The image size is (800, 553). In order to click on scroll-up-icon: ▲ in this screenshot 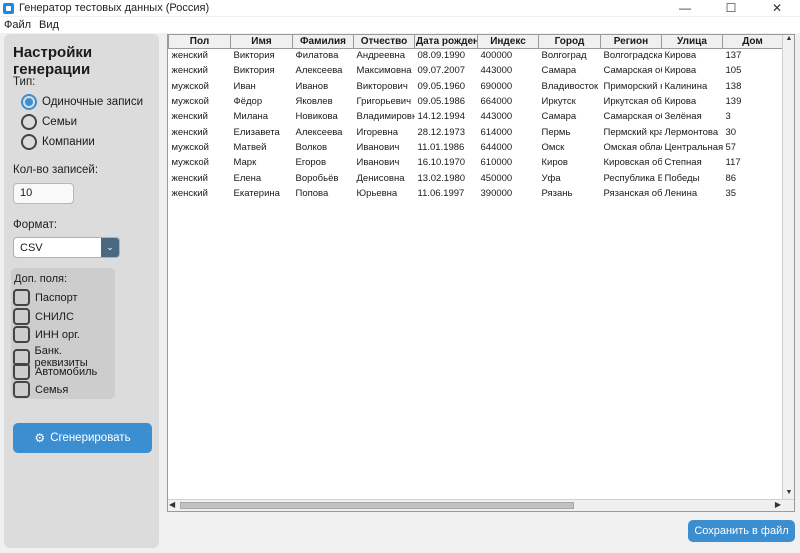, I will do `click(789, 40)`.